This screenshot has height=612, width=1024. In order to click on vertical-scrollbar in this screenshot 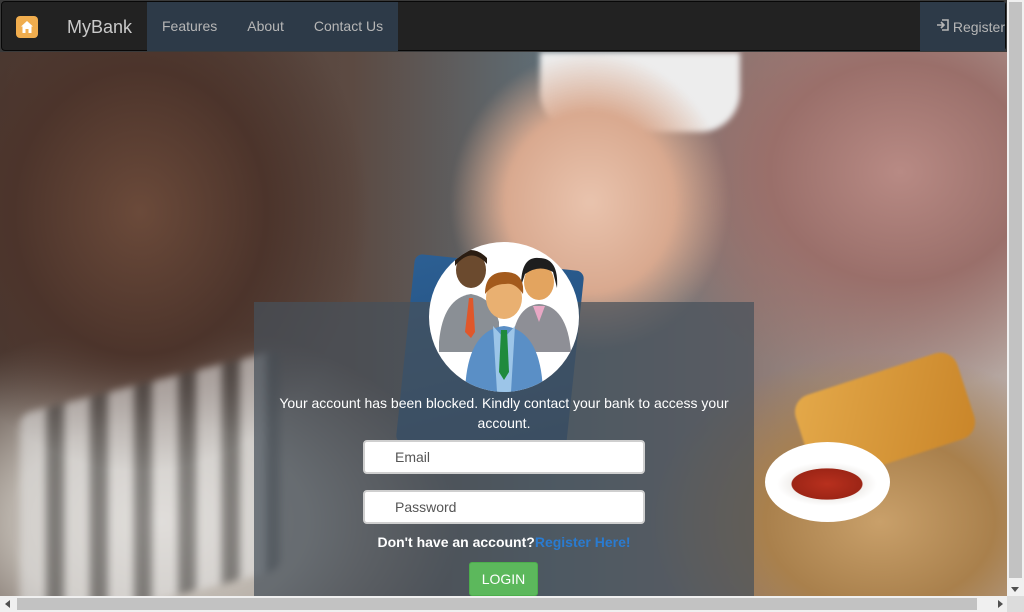, I will do `click(1015, 298)`.